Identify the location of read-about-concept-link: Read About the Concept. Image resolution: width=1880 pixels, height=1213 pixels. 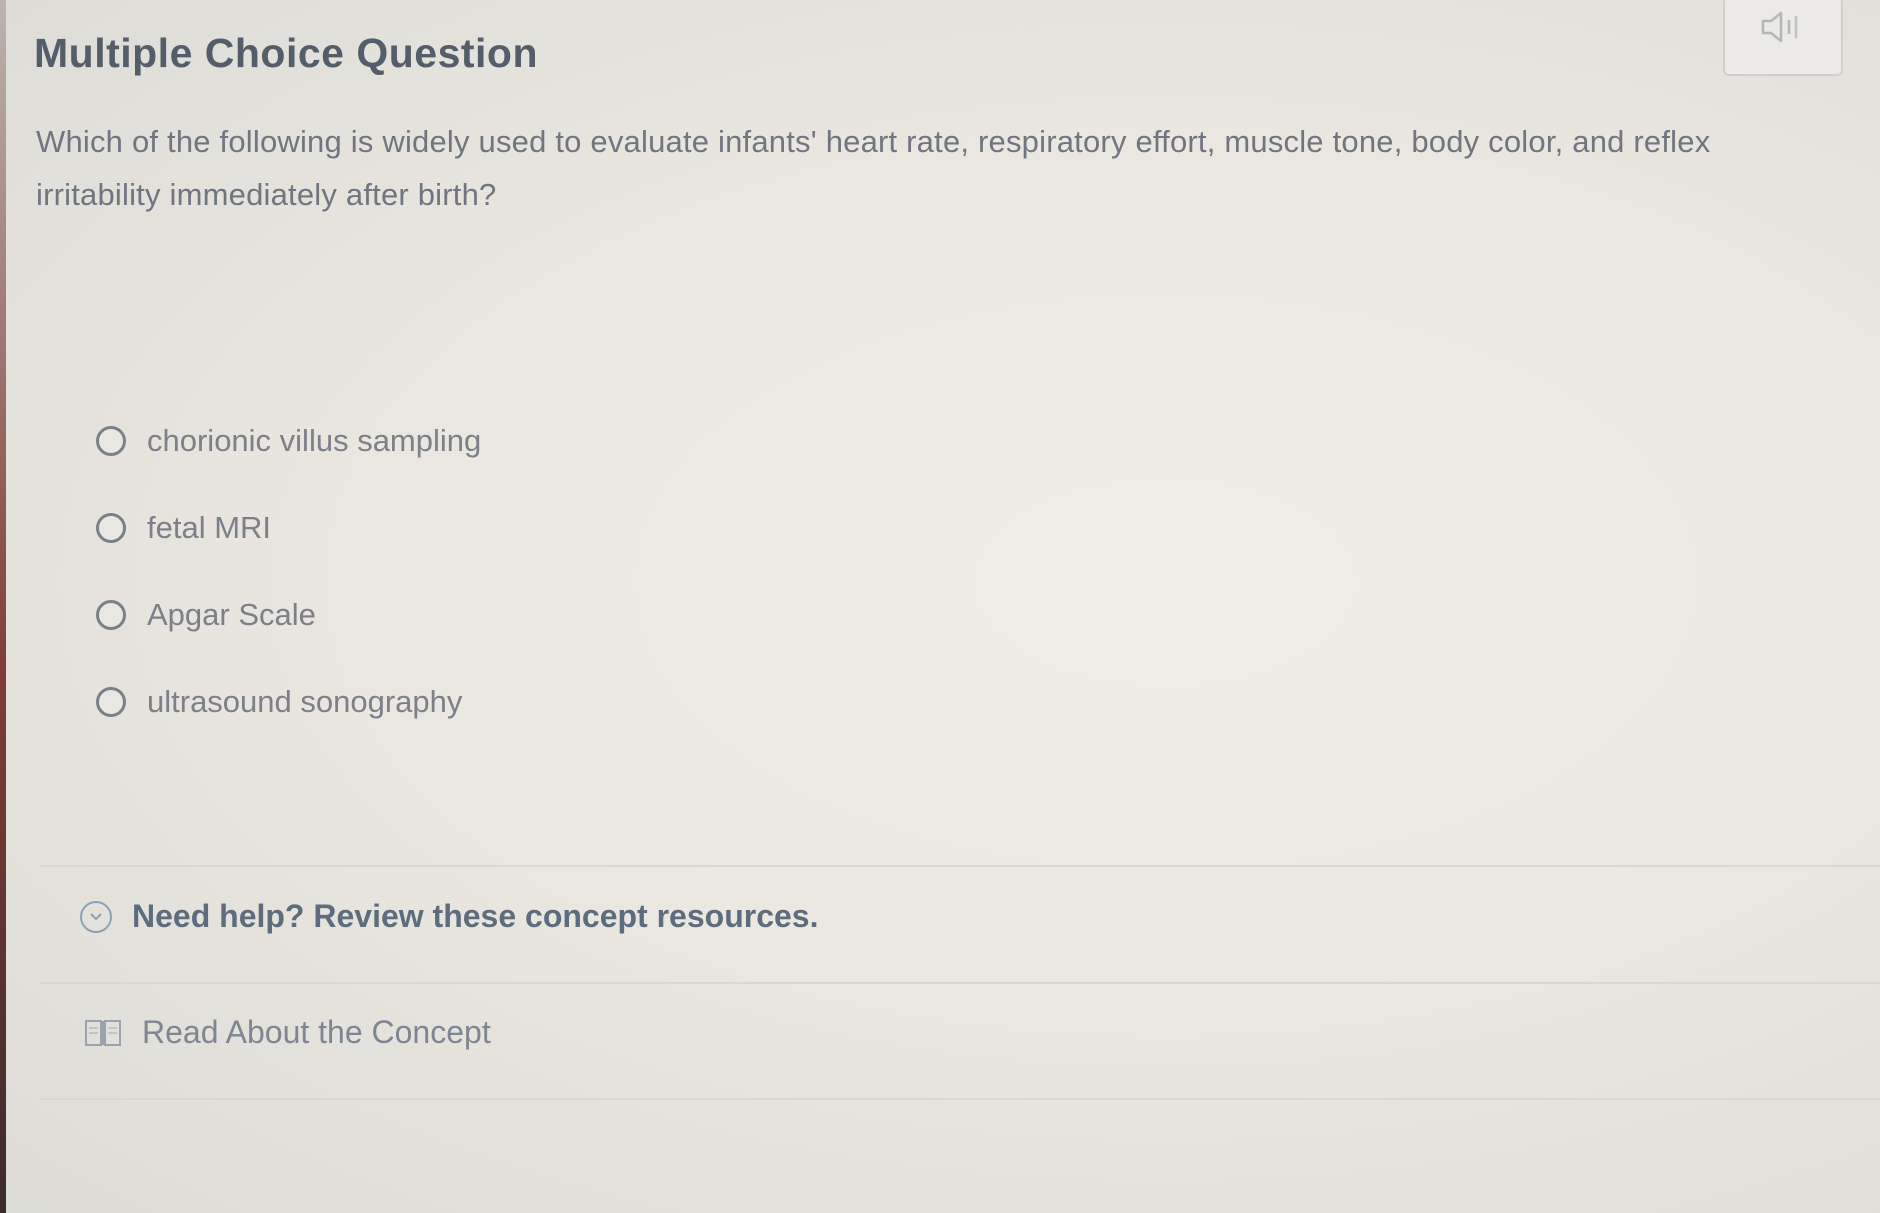
(287, 1032).